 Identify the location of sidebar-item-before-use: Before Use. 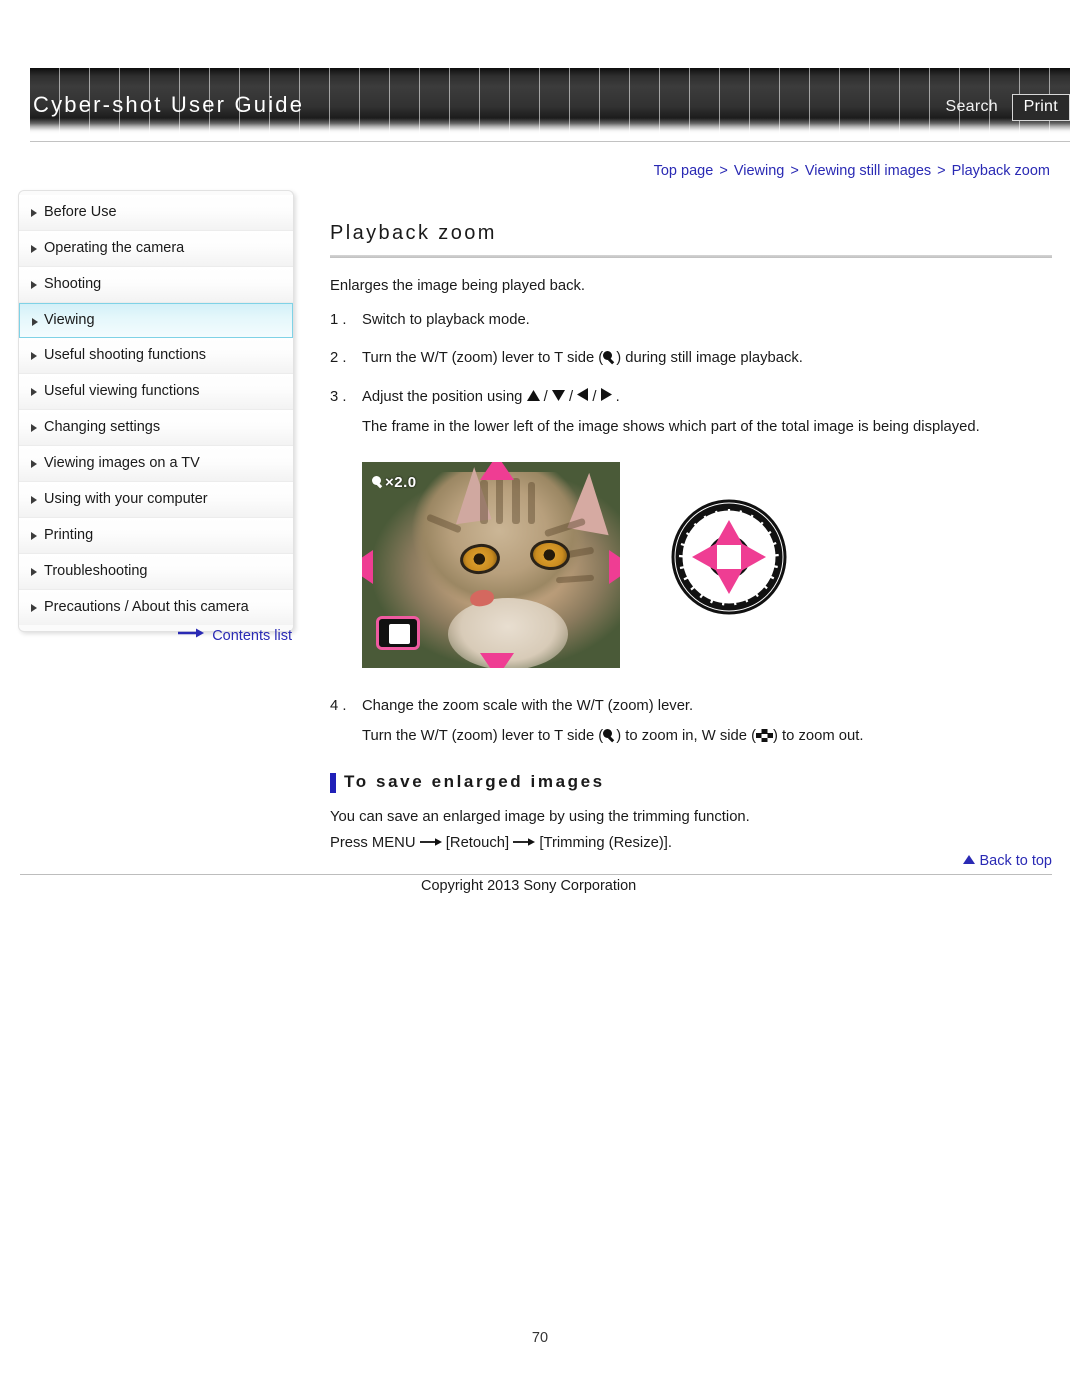
(156, 213).